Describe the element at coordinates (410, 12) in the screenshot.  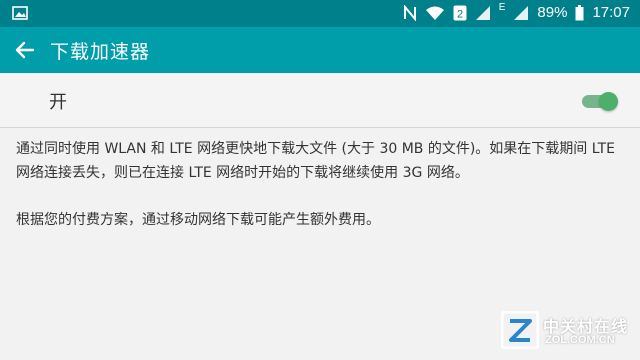
I see `nfc-icon` at that location.